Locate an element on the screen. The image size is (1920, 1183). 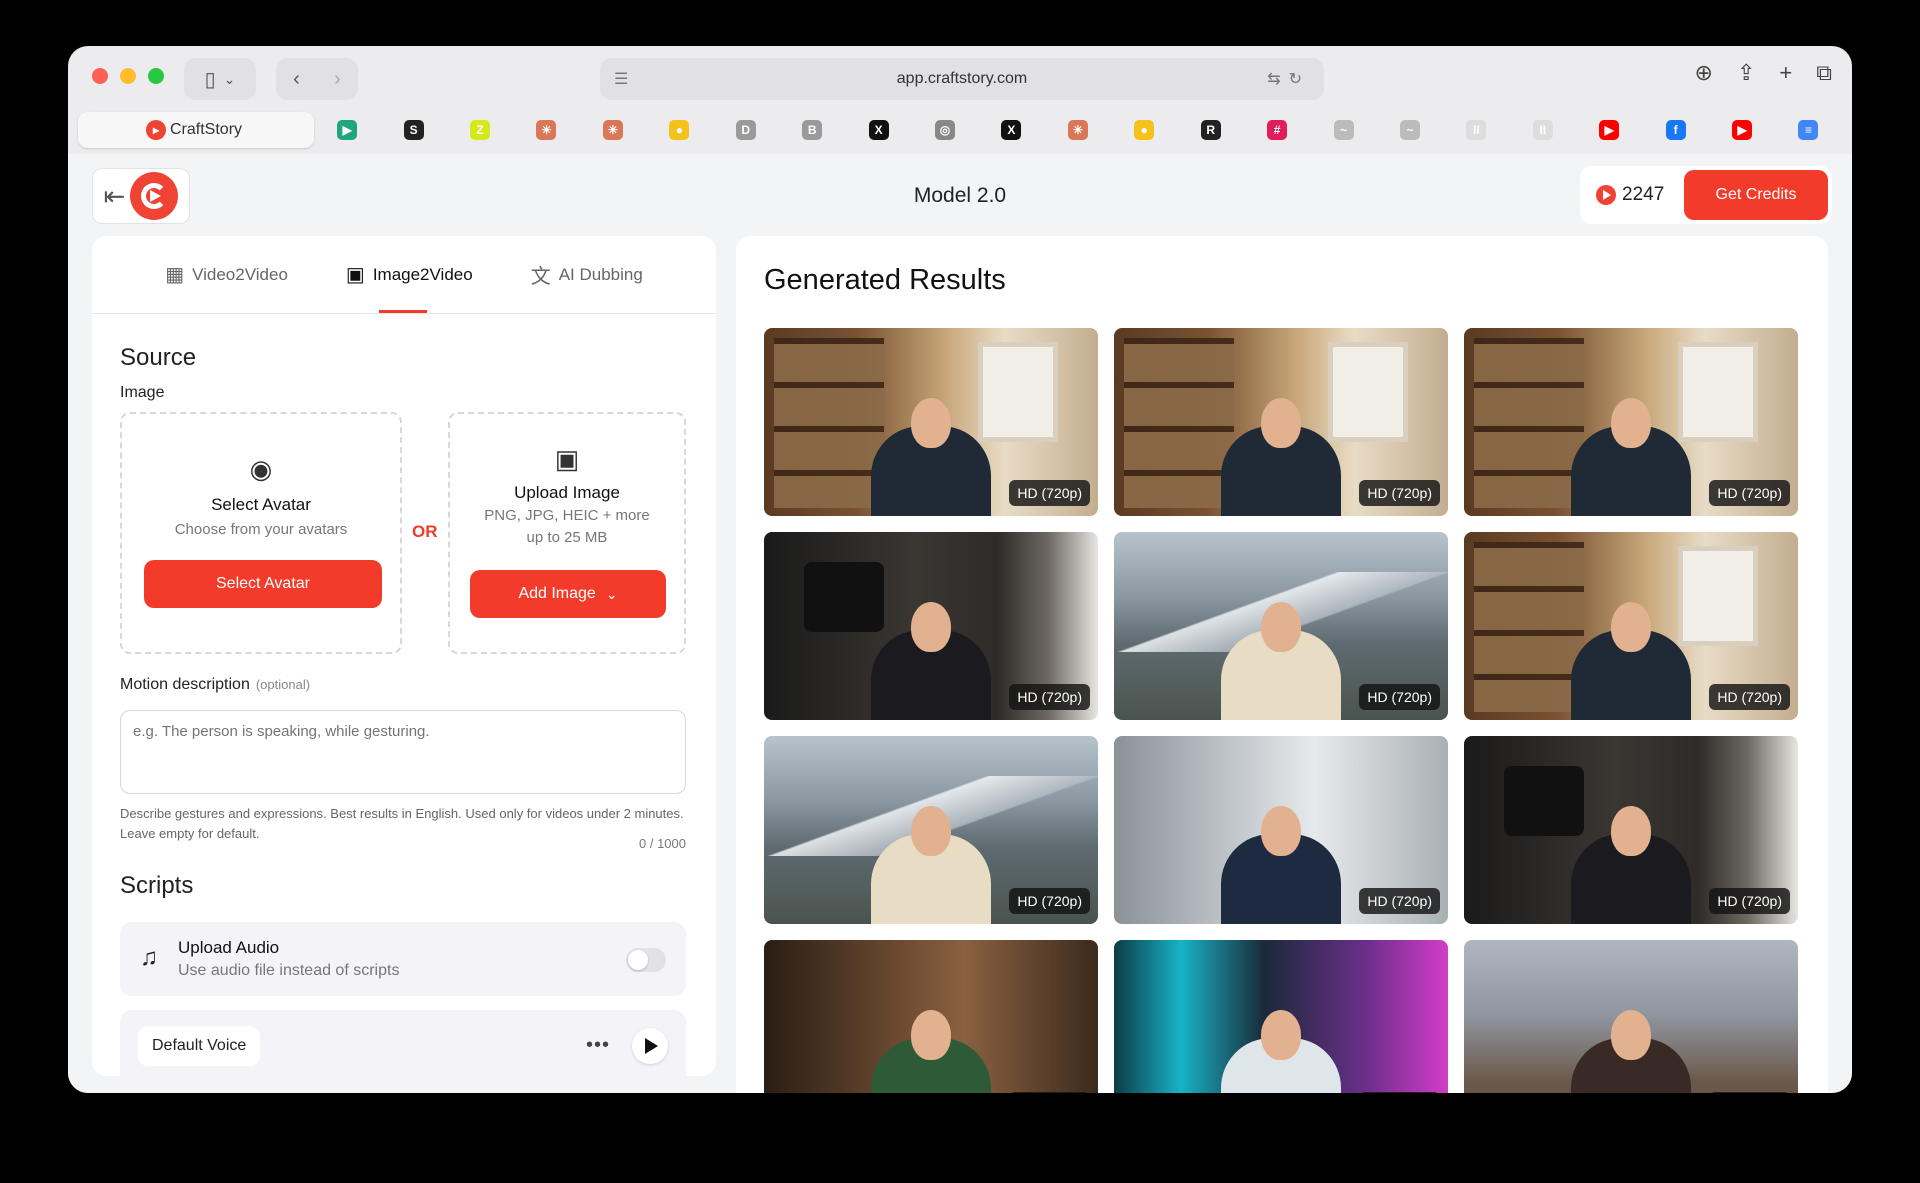
film-icon: ▦ is located at coordinates (175, 275).